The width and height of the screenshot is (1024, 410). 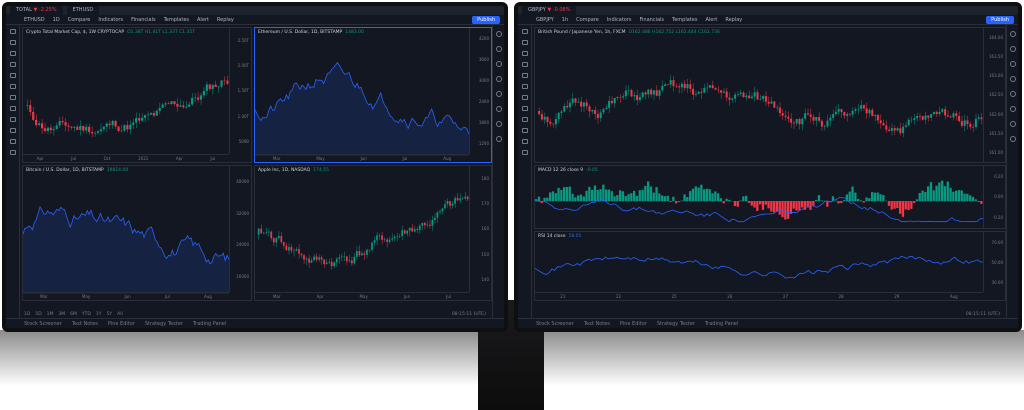 What do you see at coordinates (565, 20) in the screenshot?
I see `interval-button: 1h` at bounding box center [565, 20].